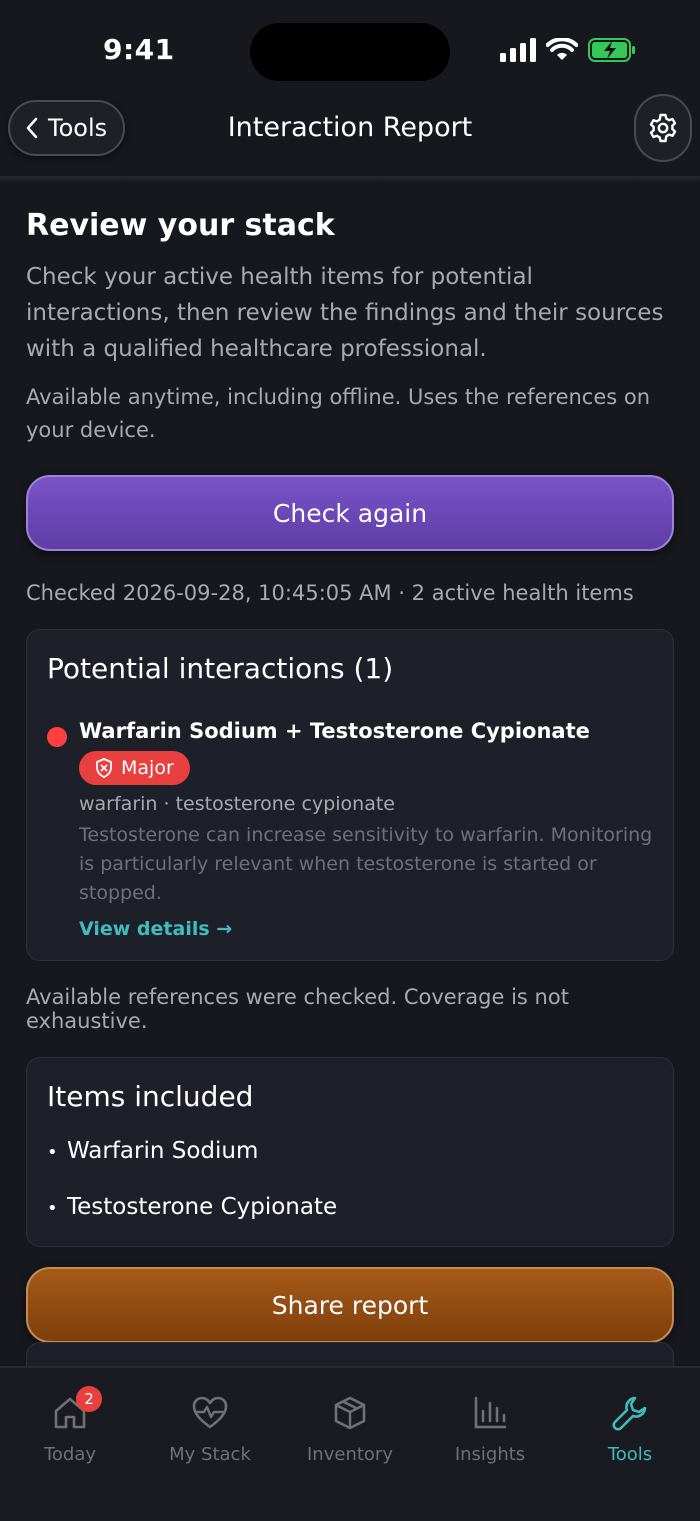 This screenshot has height=1521, width=700. What do you see at coordinates (147, 768) in the screenshot?
I see `severity-label: Major` at bounding box center [147, 768].